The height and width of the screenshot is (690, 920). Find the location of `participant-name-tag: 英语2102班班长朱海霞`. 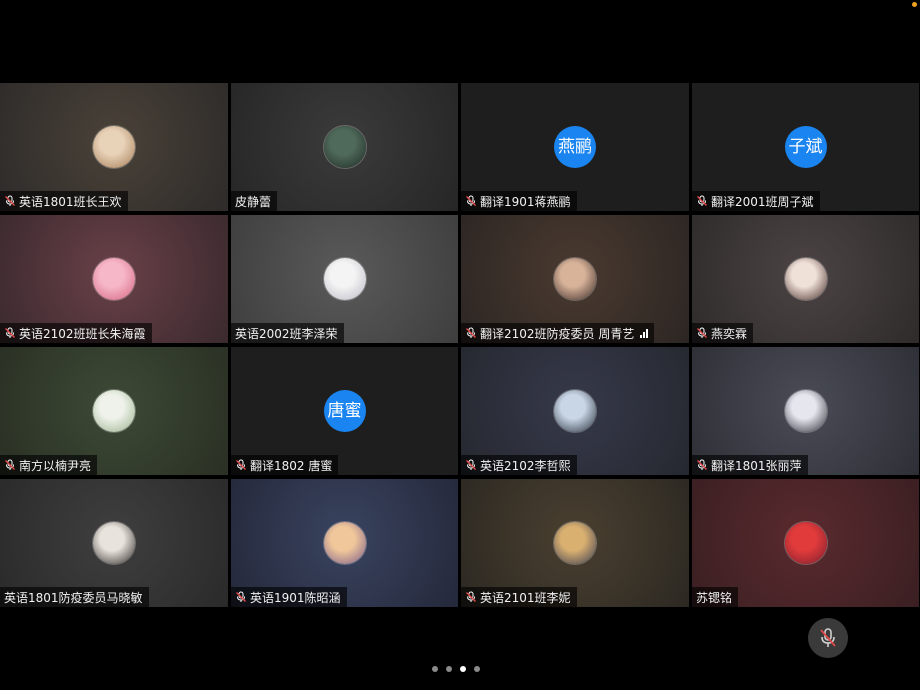

participant-name-tag: 英语2102班班长朱海霞 is located at coordinates (76, 333).